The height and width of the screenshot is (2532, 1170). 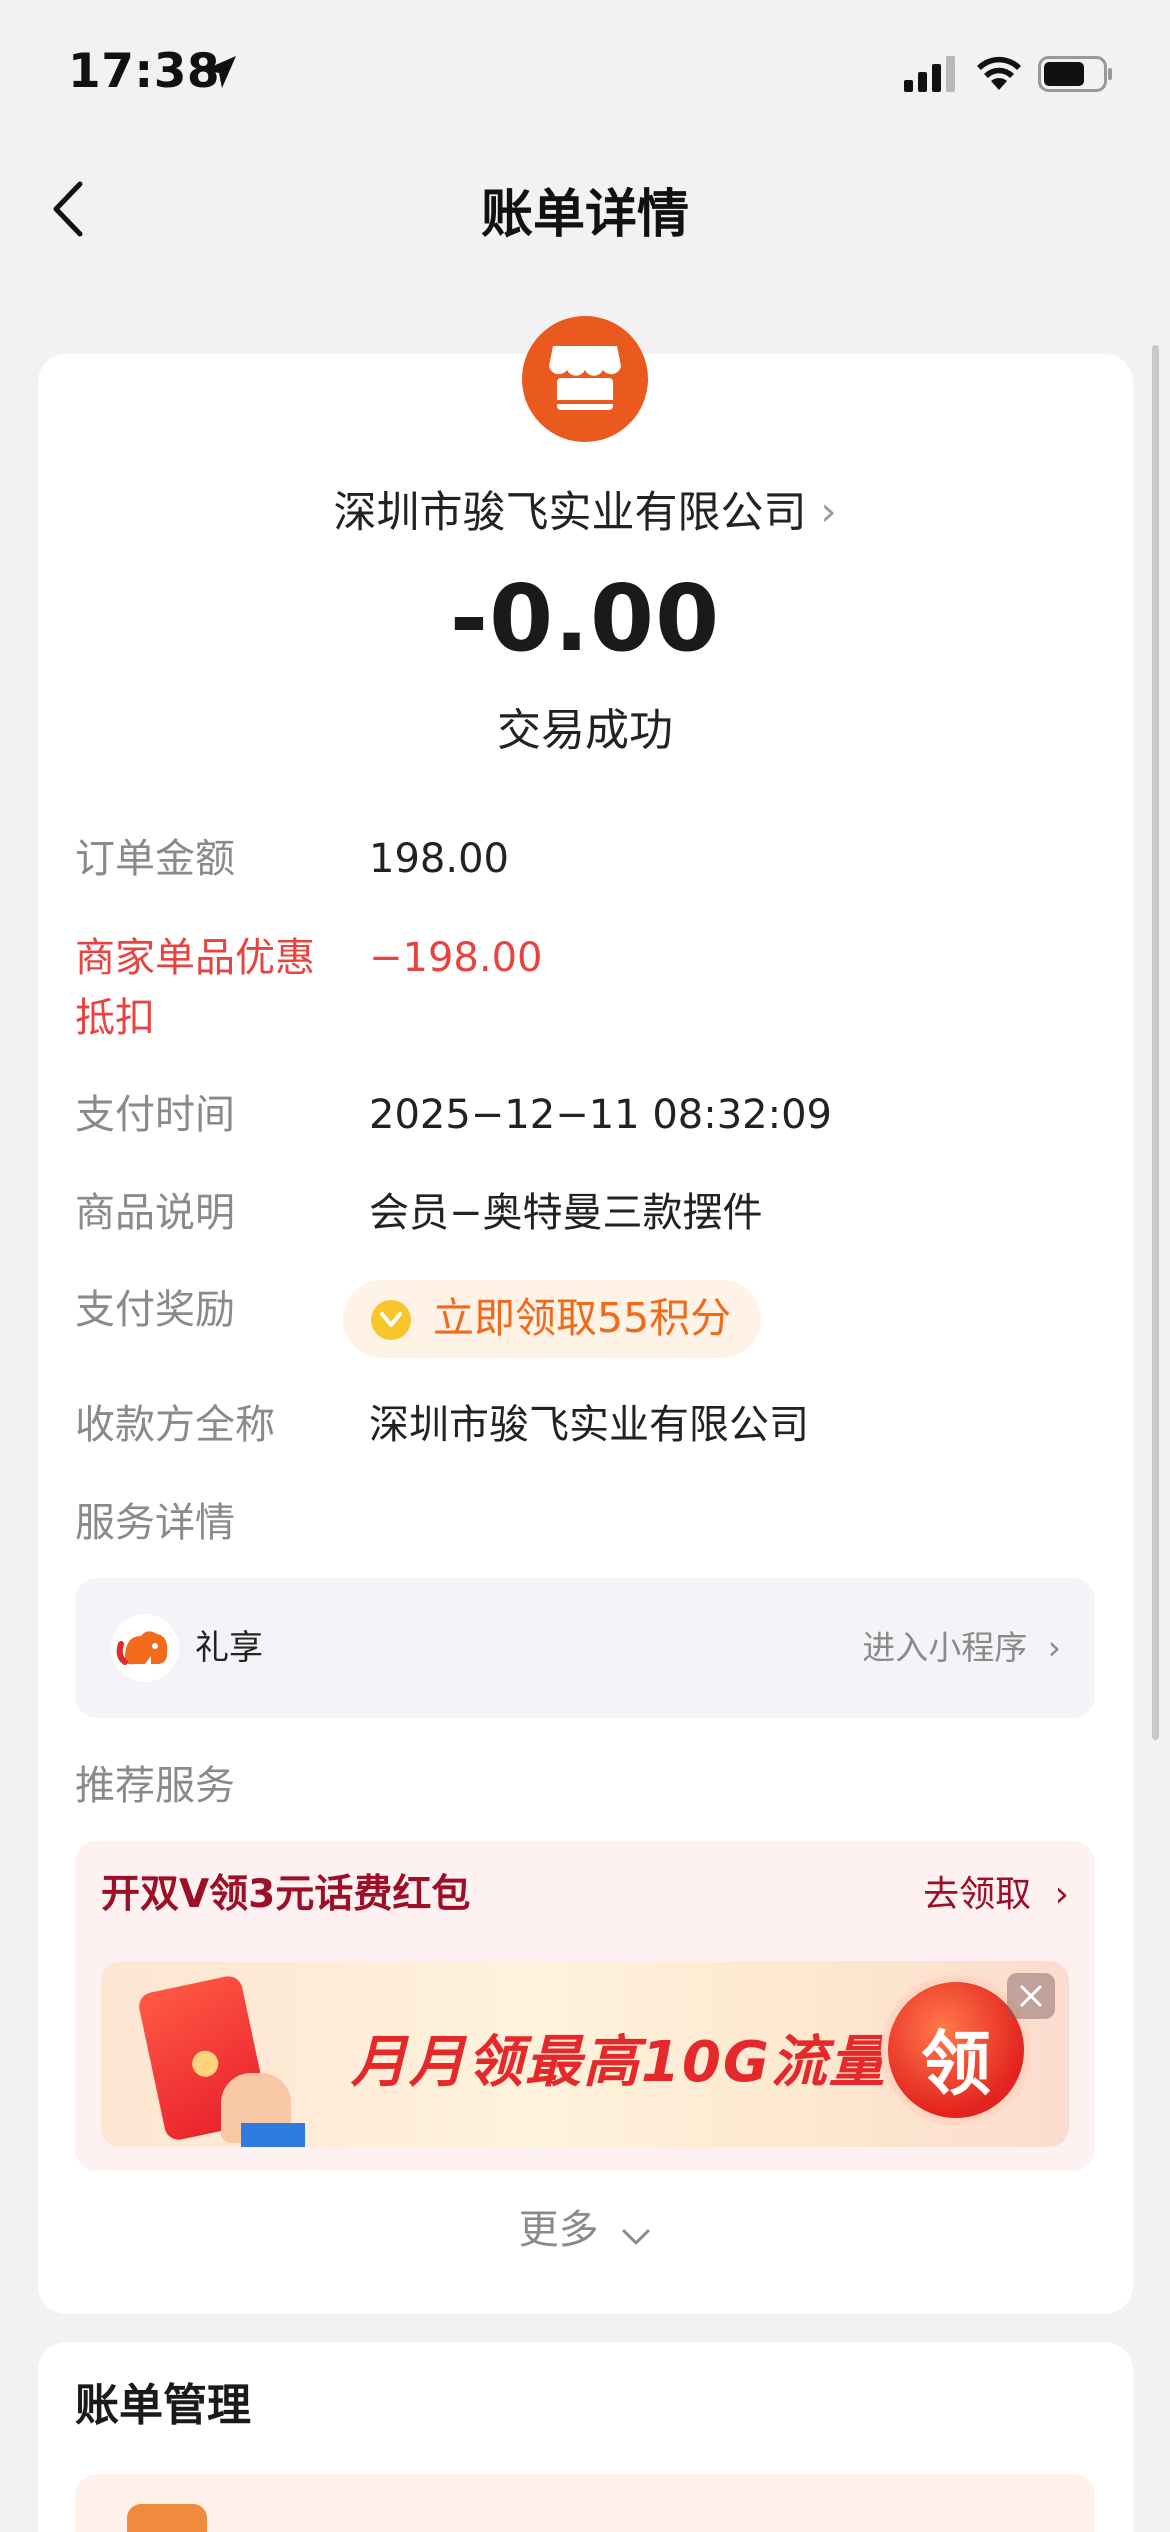 What do you see at coordinates (585, 379) in the screenshot?
I see `merchant-store-icon` at bounding box center [585, 379].